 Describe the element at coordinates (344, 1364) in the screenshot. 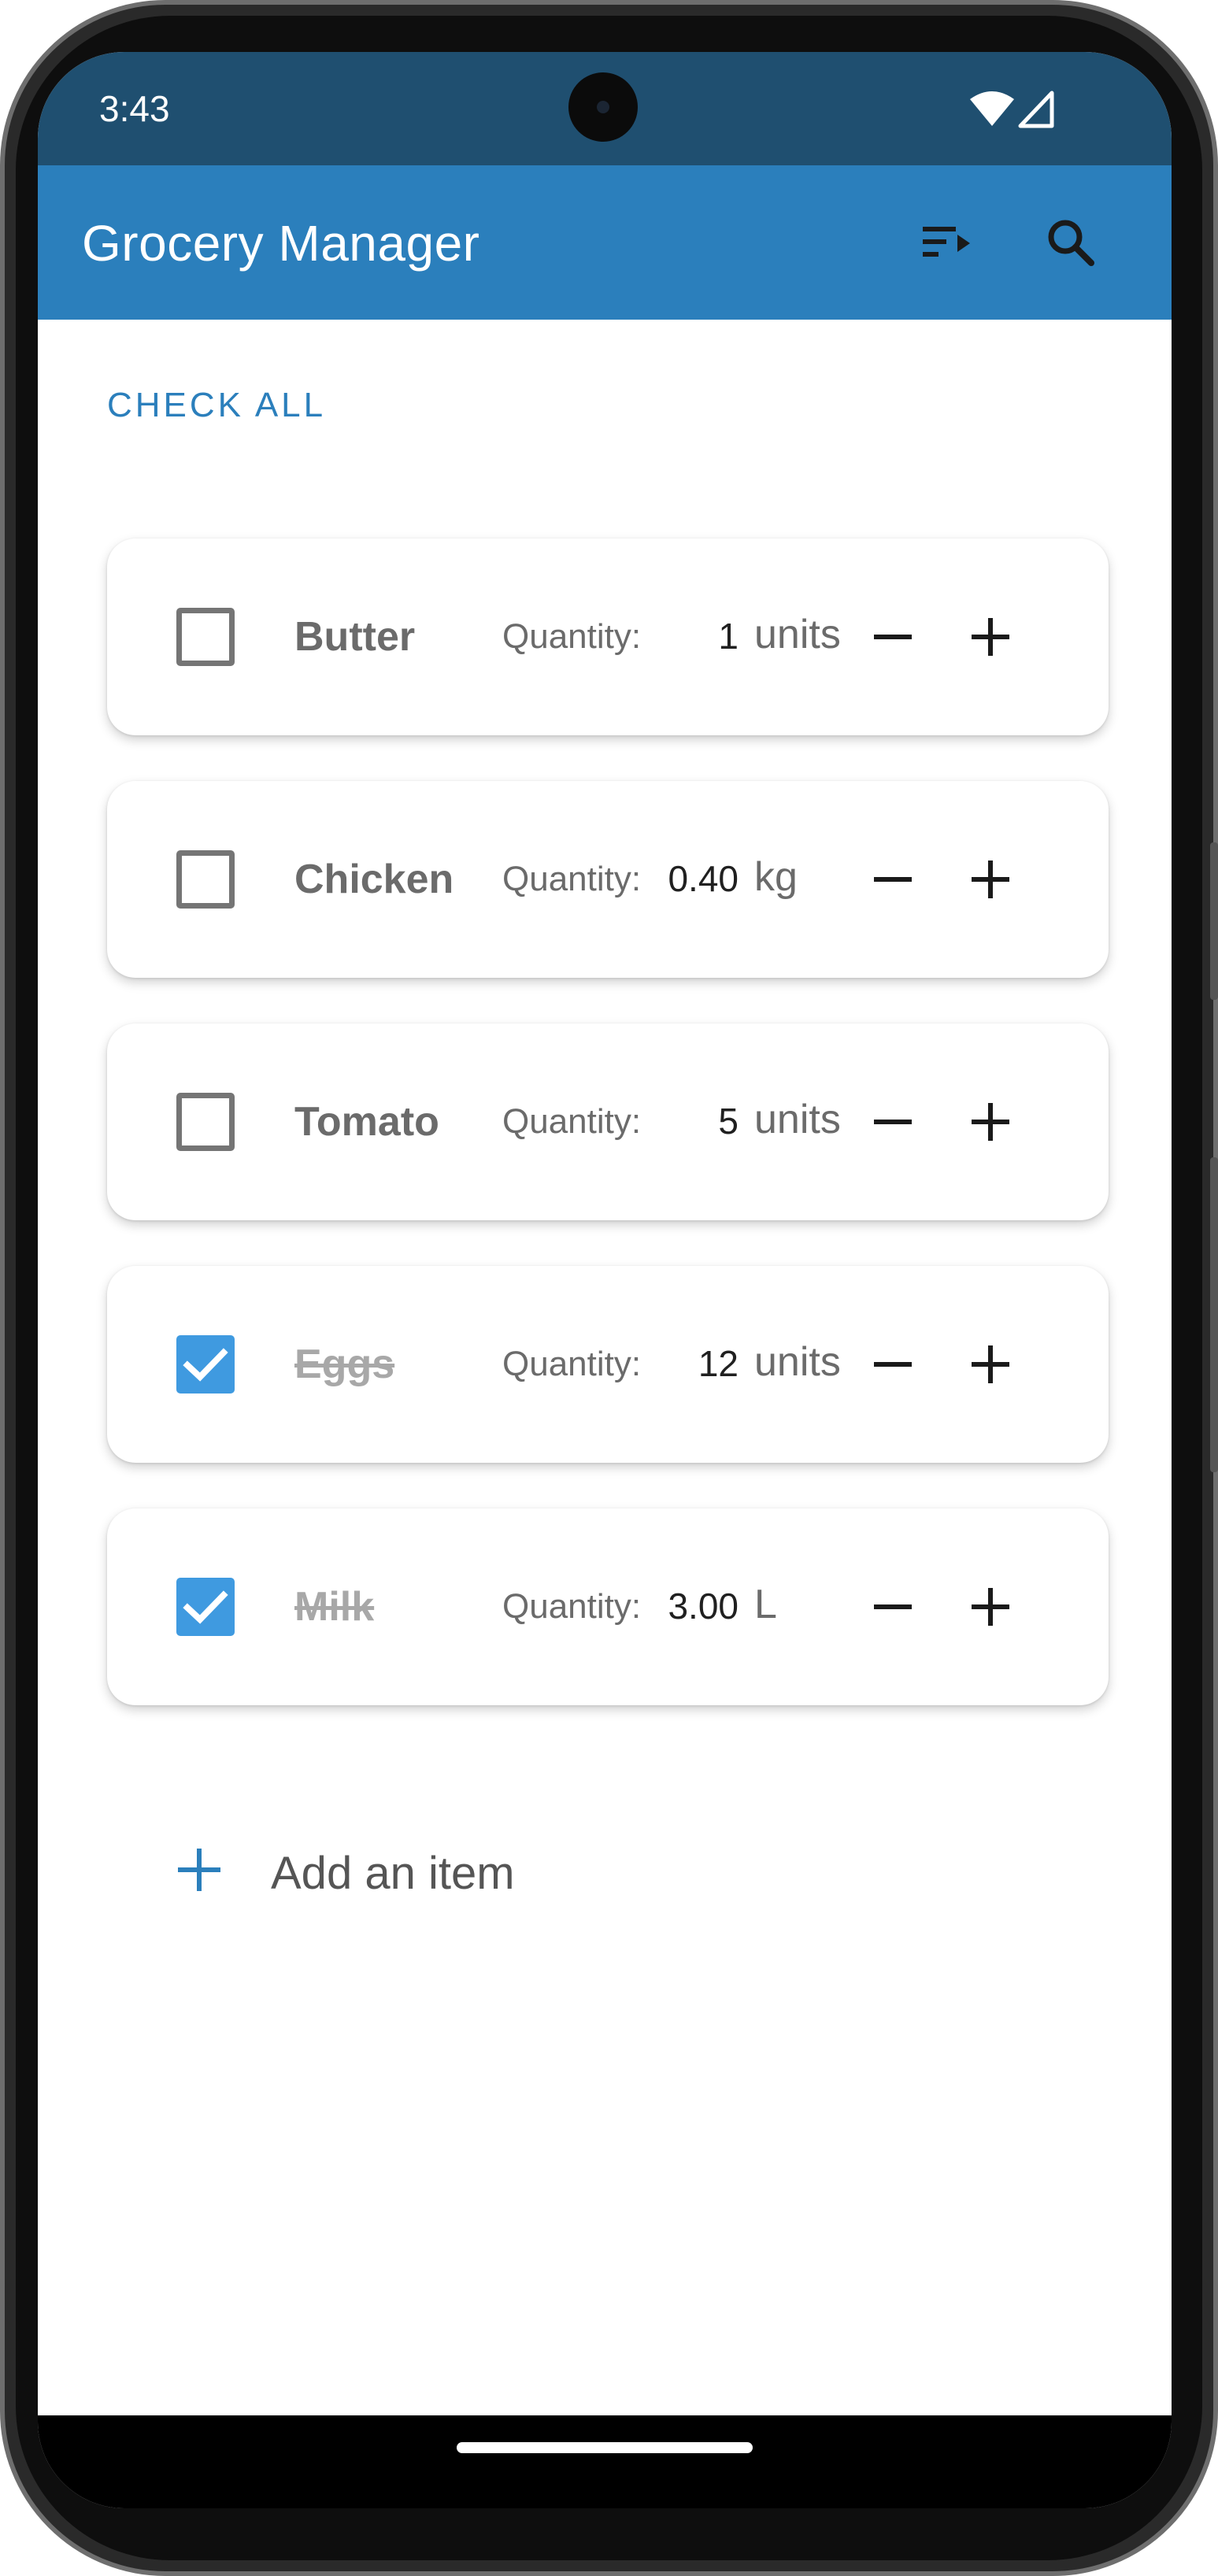

I see `item-name: Eggs` at that location.